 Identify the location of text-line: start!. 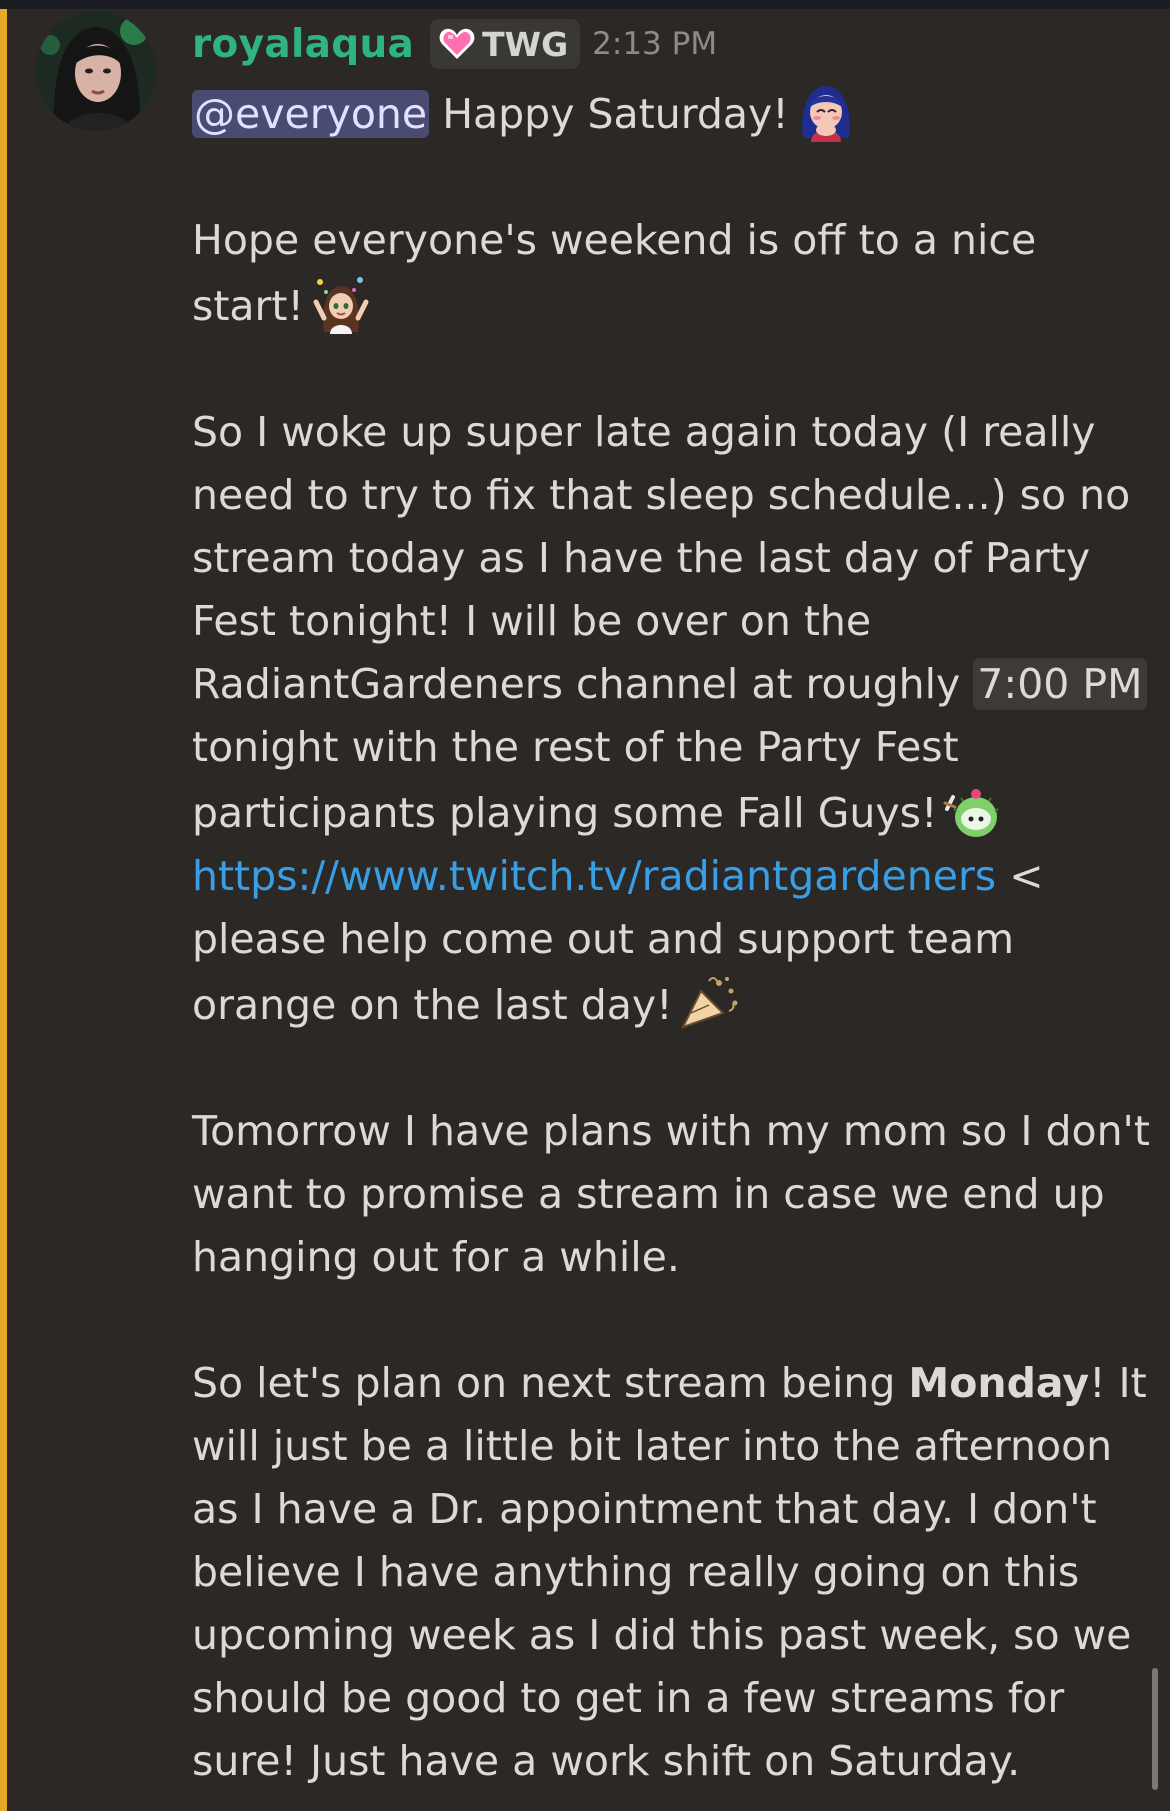
(248, 306).